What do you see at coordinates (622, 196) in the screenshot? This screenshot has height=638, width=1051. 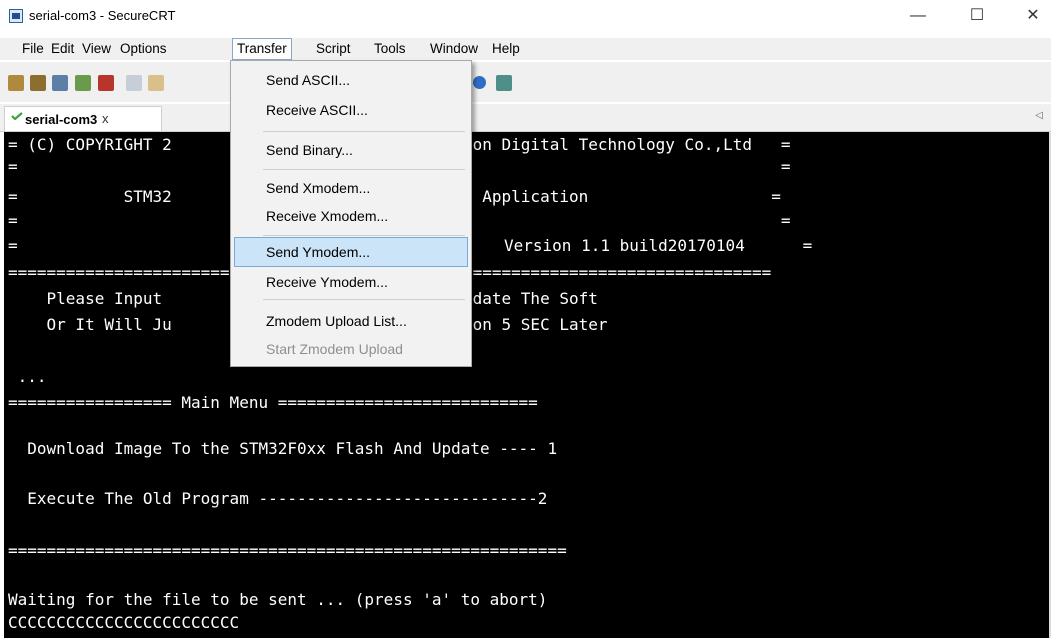 I see `terminal-line-fragment: e Application =` at bounding box center [622, 196].